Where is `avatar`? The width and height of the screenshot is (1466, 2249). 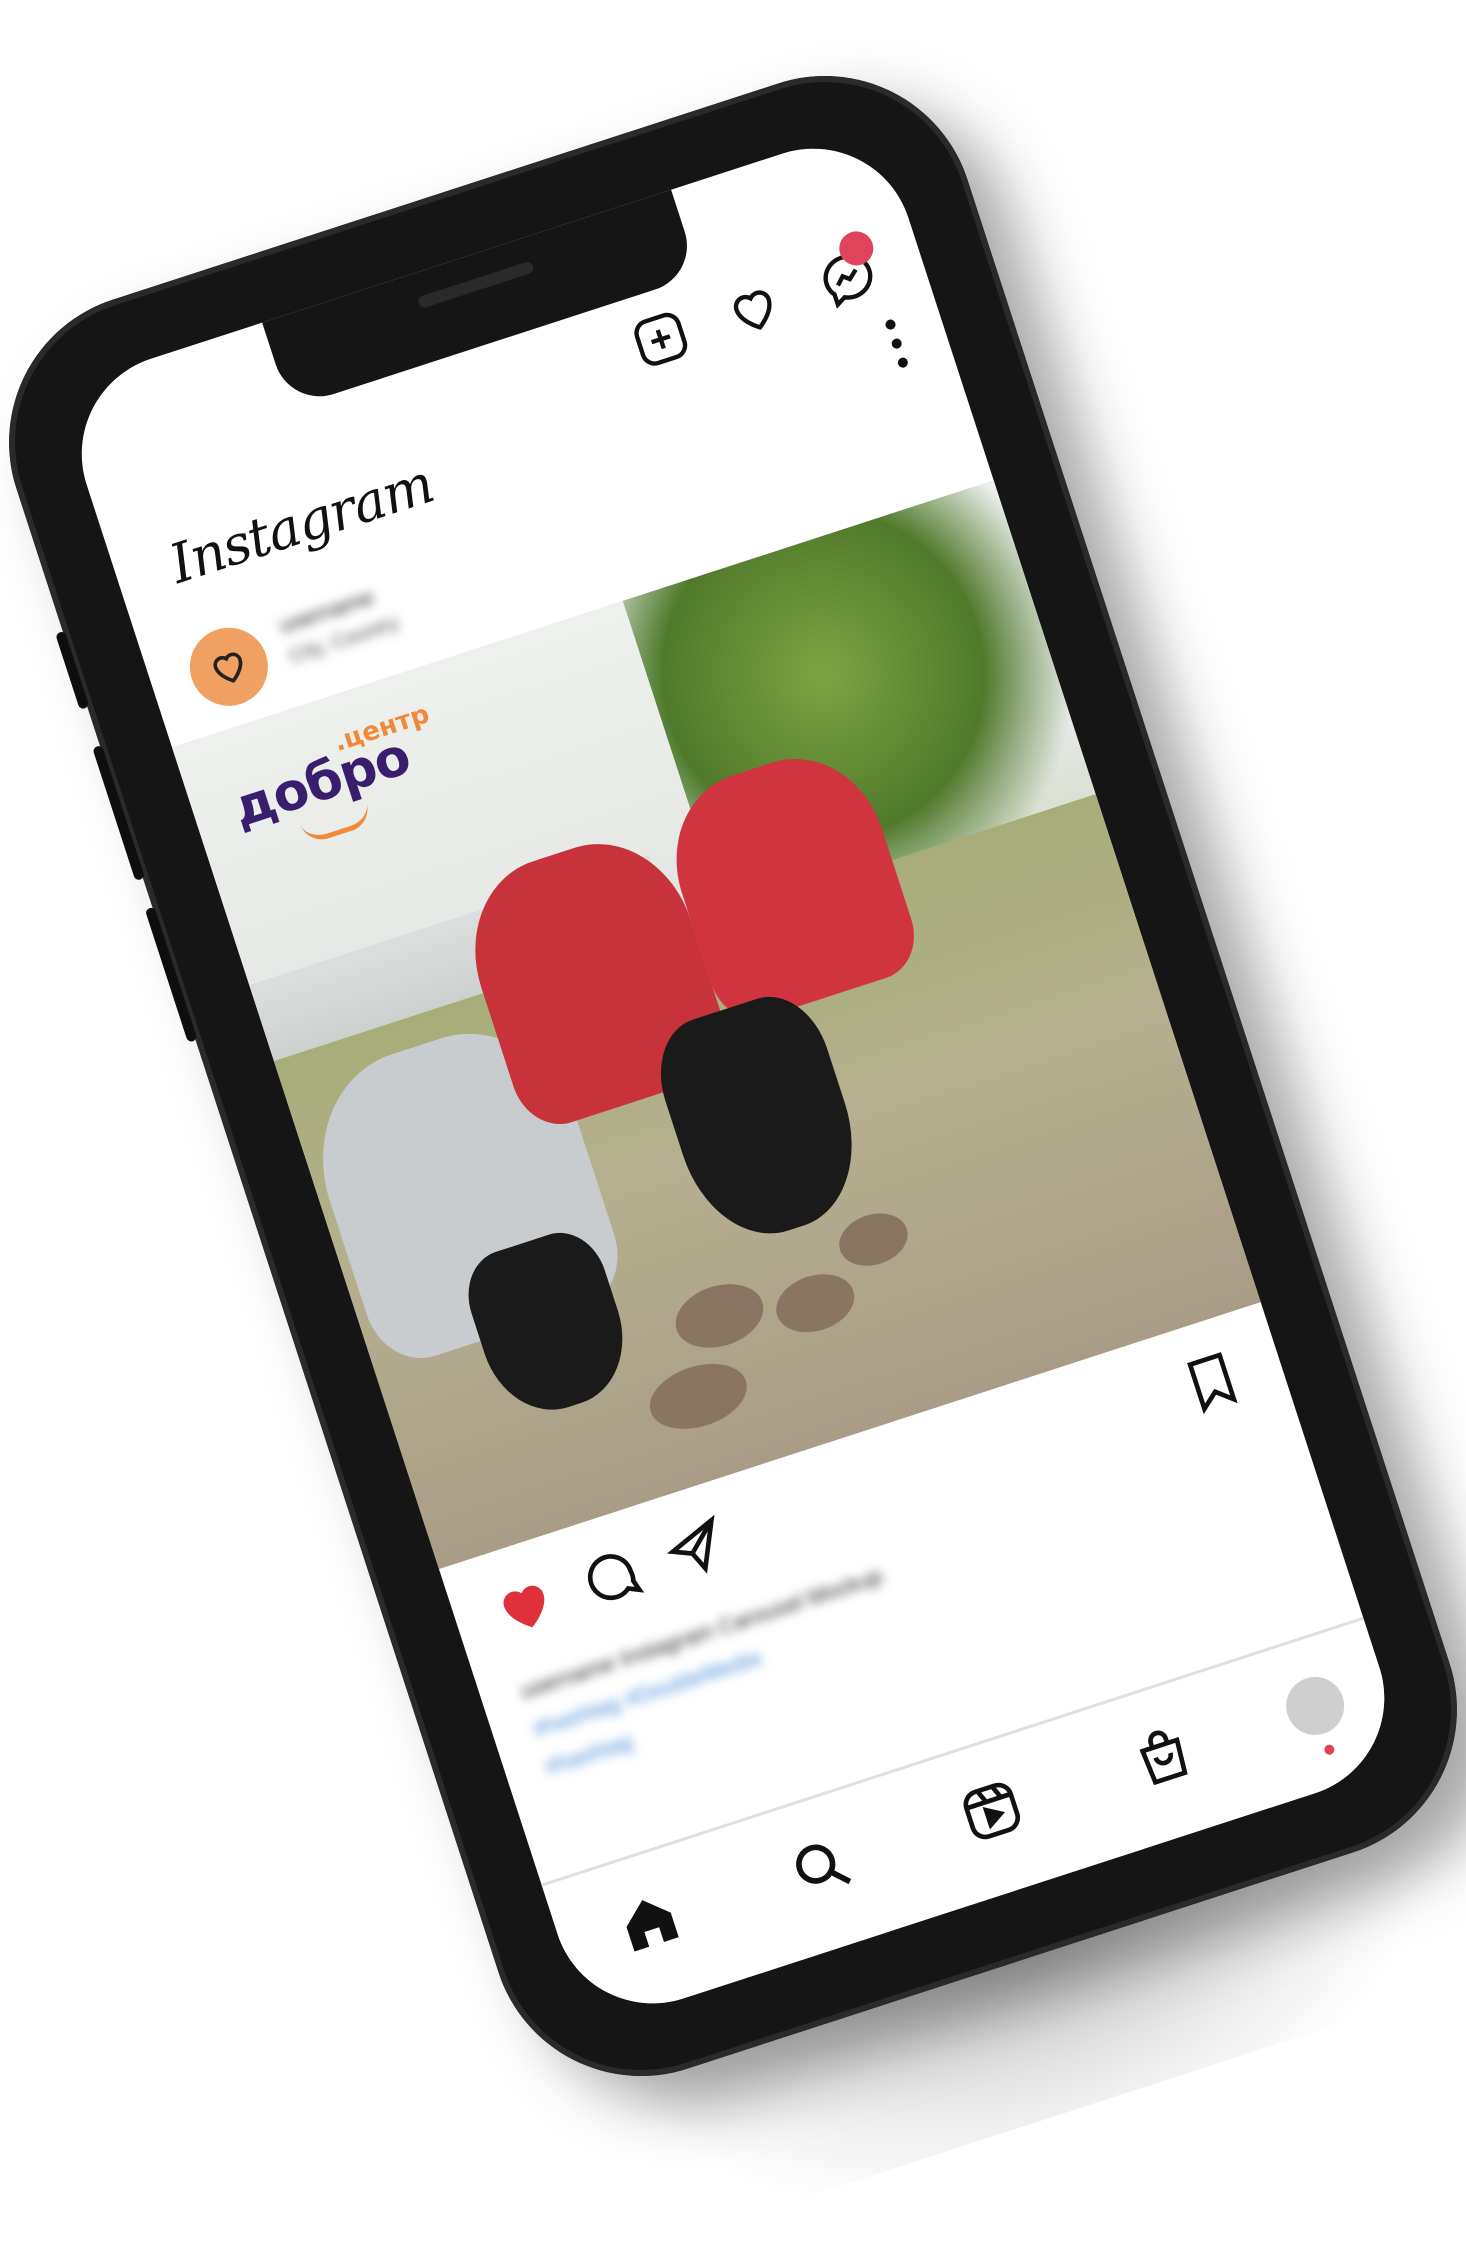
avatar is located at coordinates (229, 666).